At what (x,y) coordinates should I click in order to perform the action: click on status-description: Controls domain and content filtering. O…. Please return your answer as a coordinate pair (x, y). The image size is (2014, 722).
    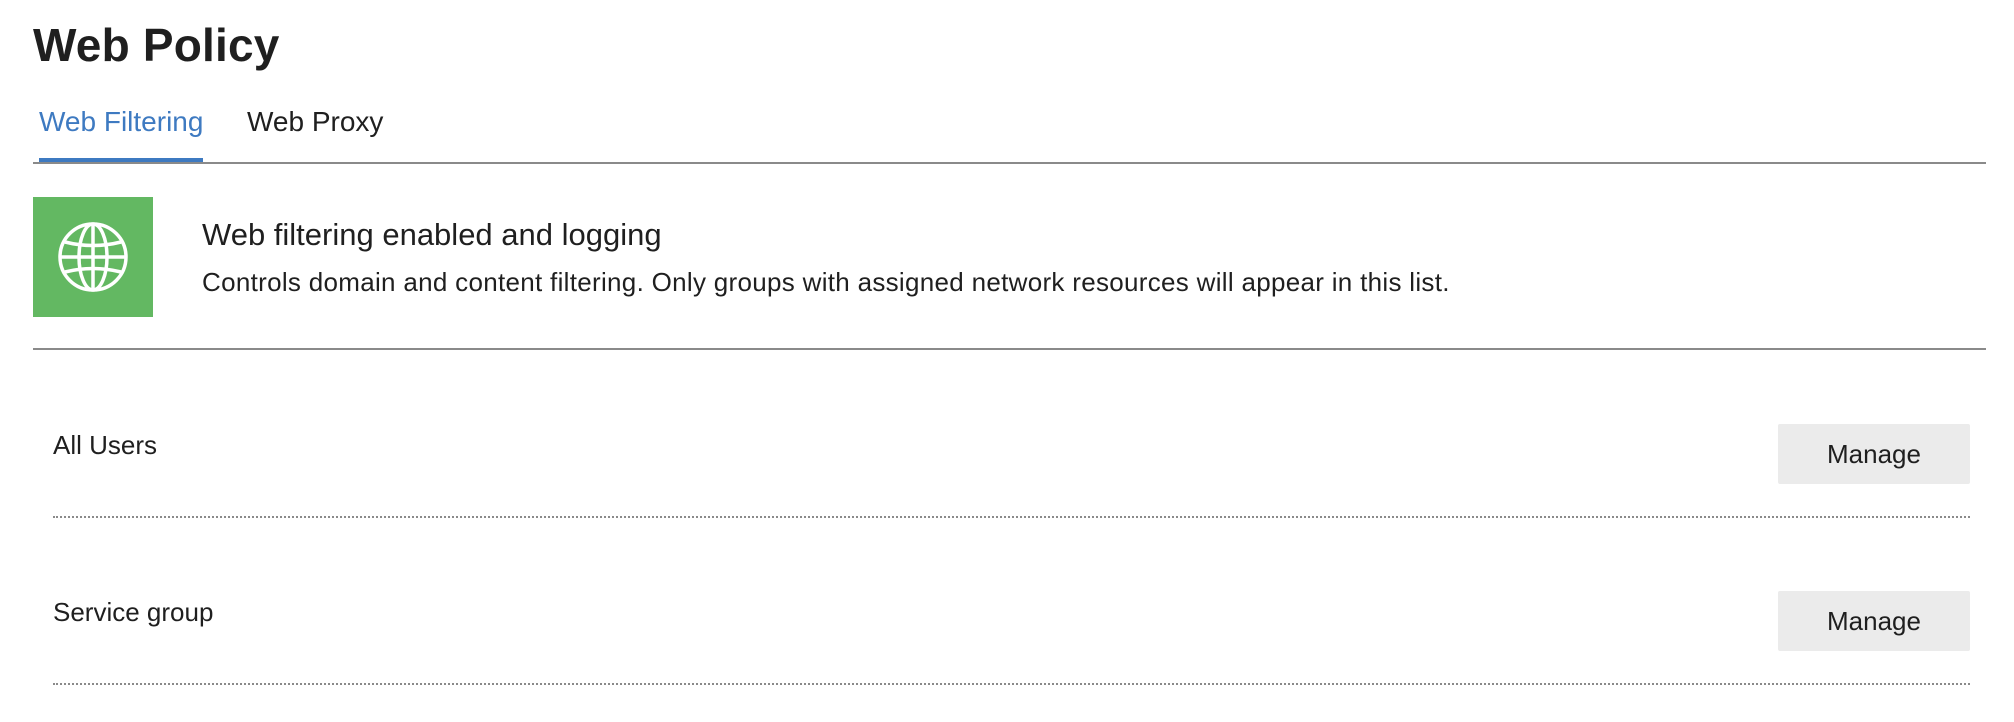
    Looking at the image, I should click on (826, 282).